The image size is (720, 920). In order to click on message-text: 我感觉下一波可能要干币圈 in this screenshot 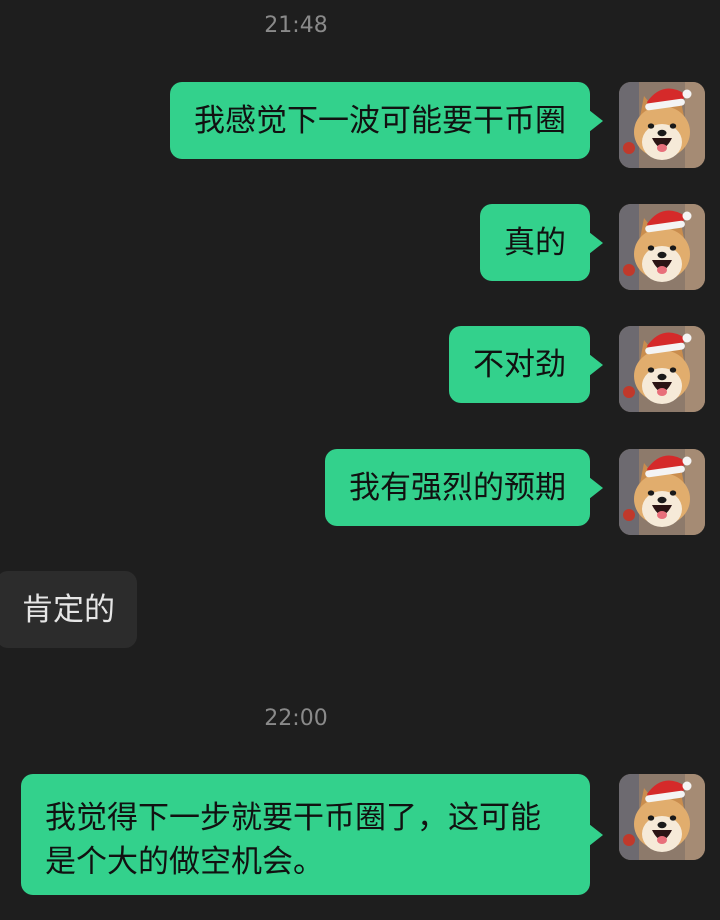, I will do `click(380, 120)`.